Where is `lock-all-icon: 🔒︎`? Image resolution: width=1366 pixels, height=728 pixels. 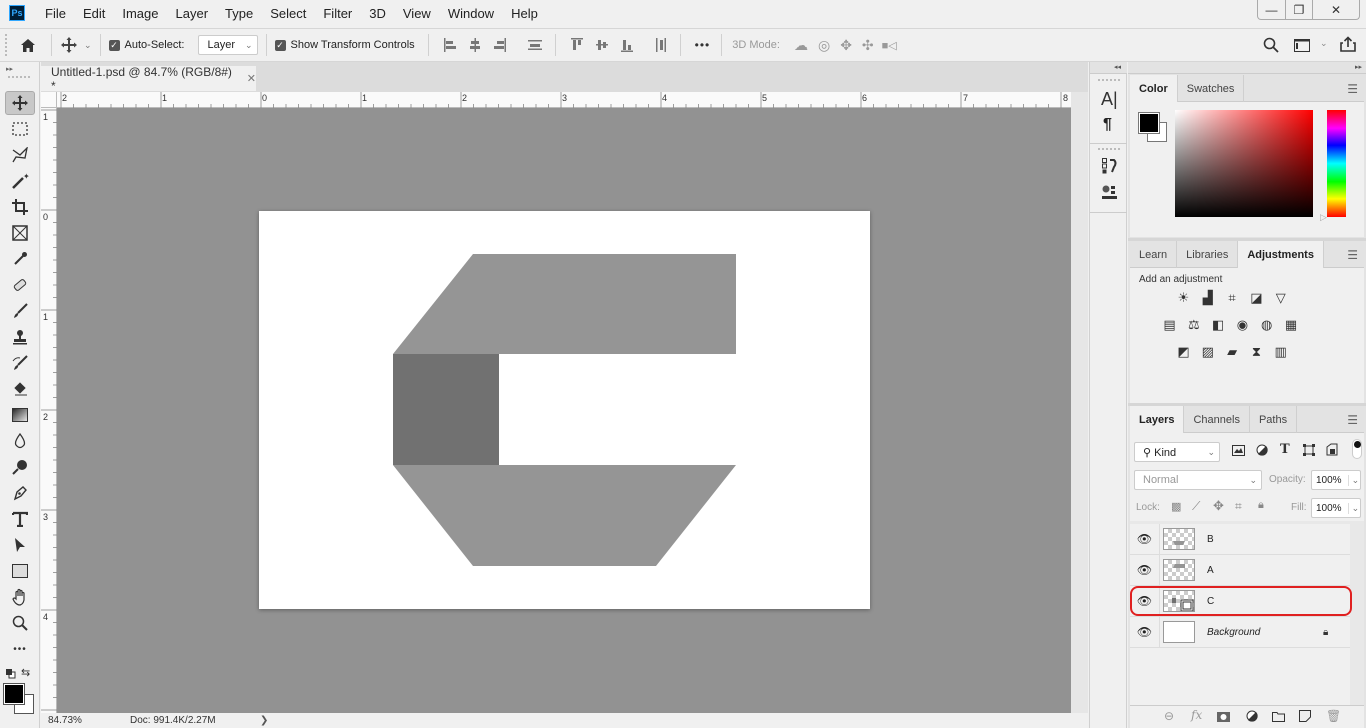
lock-all-icon: 🔒︎ is located at coordinates (1261, 505).